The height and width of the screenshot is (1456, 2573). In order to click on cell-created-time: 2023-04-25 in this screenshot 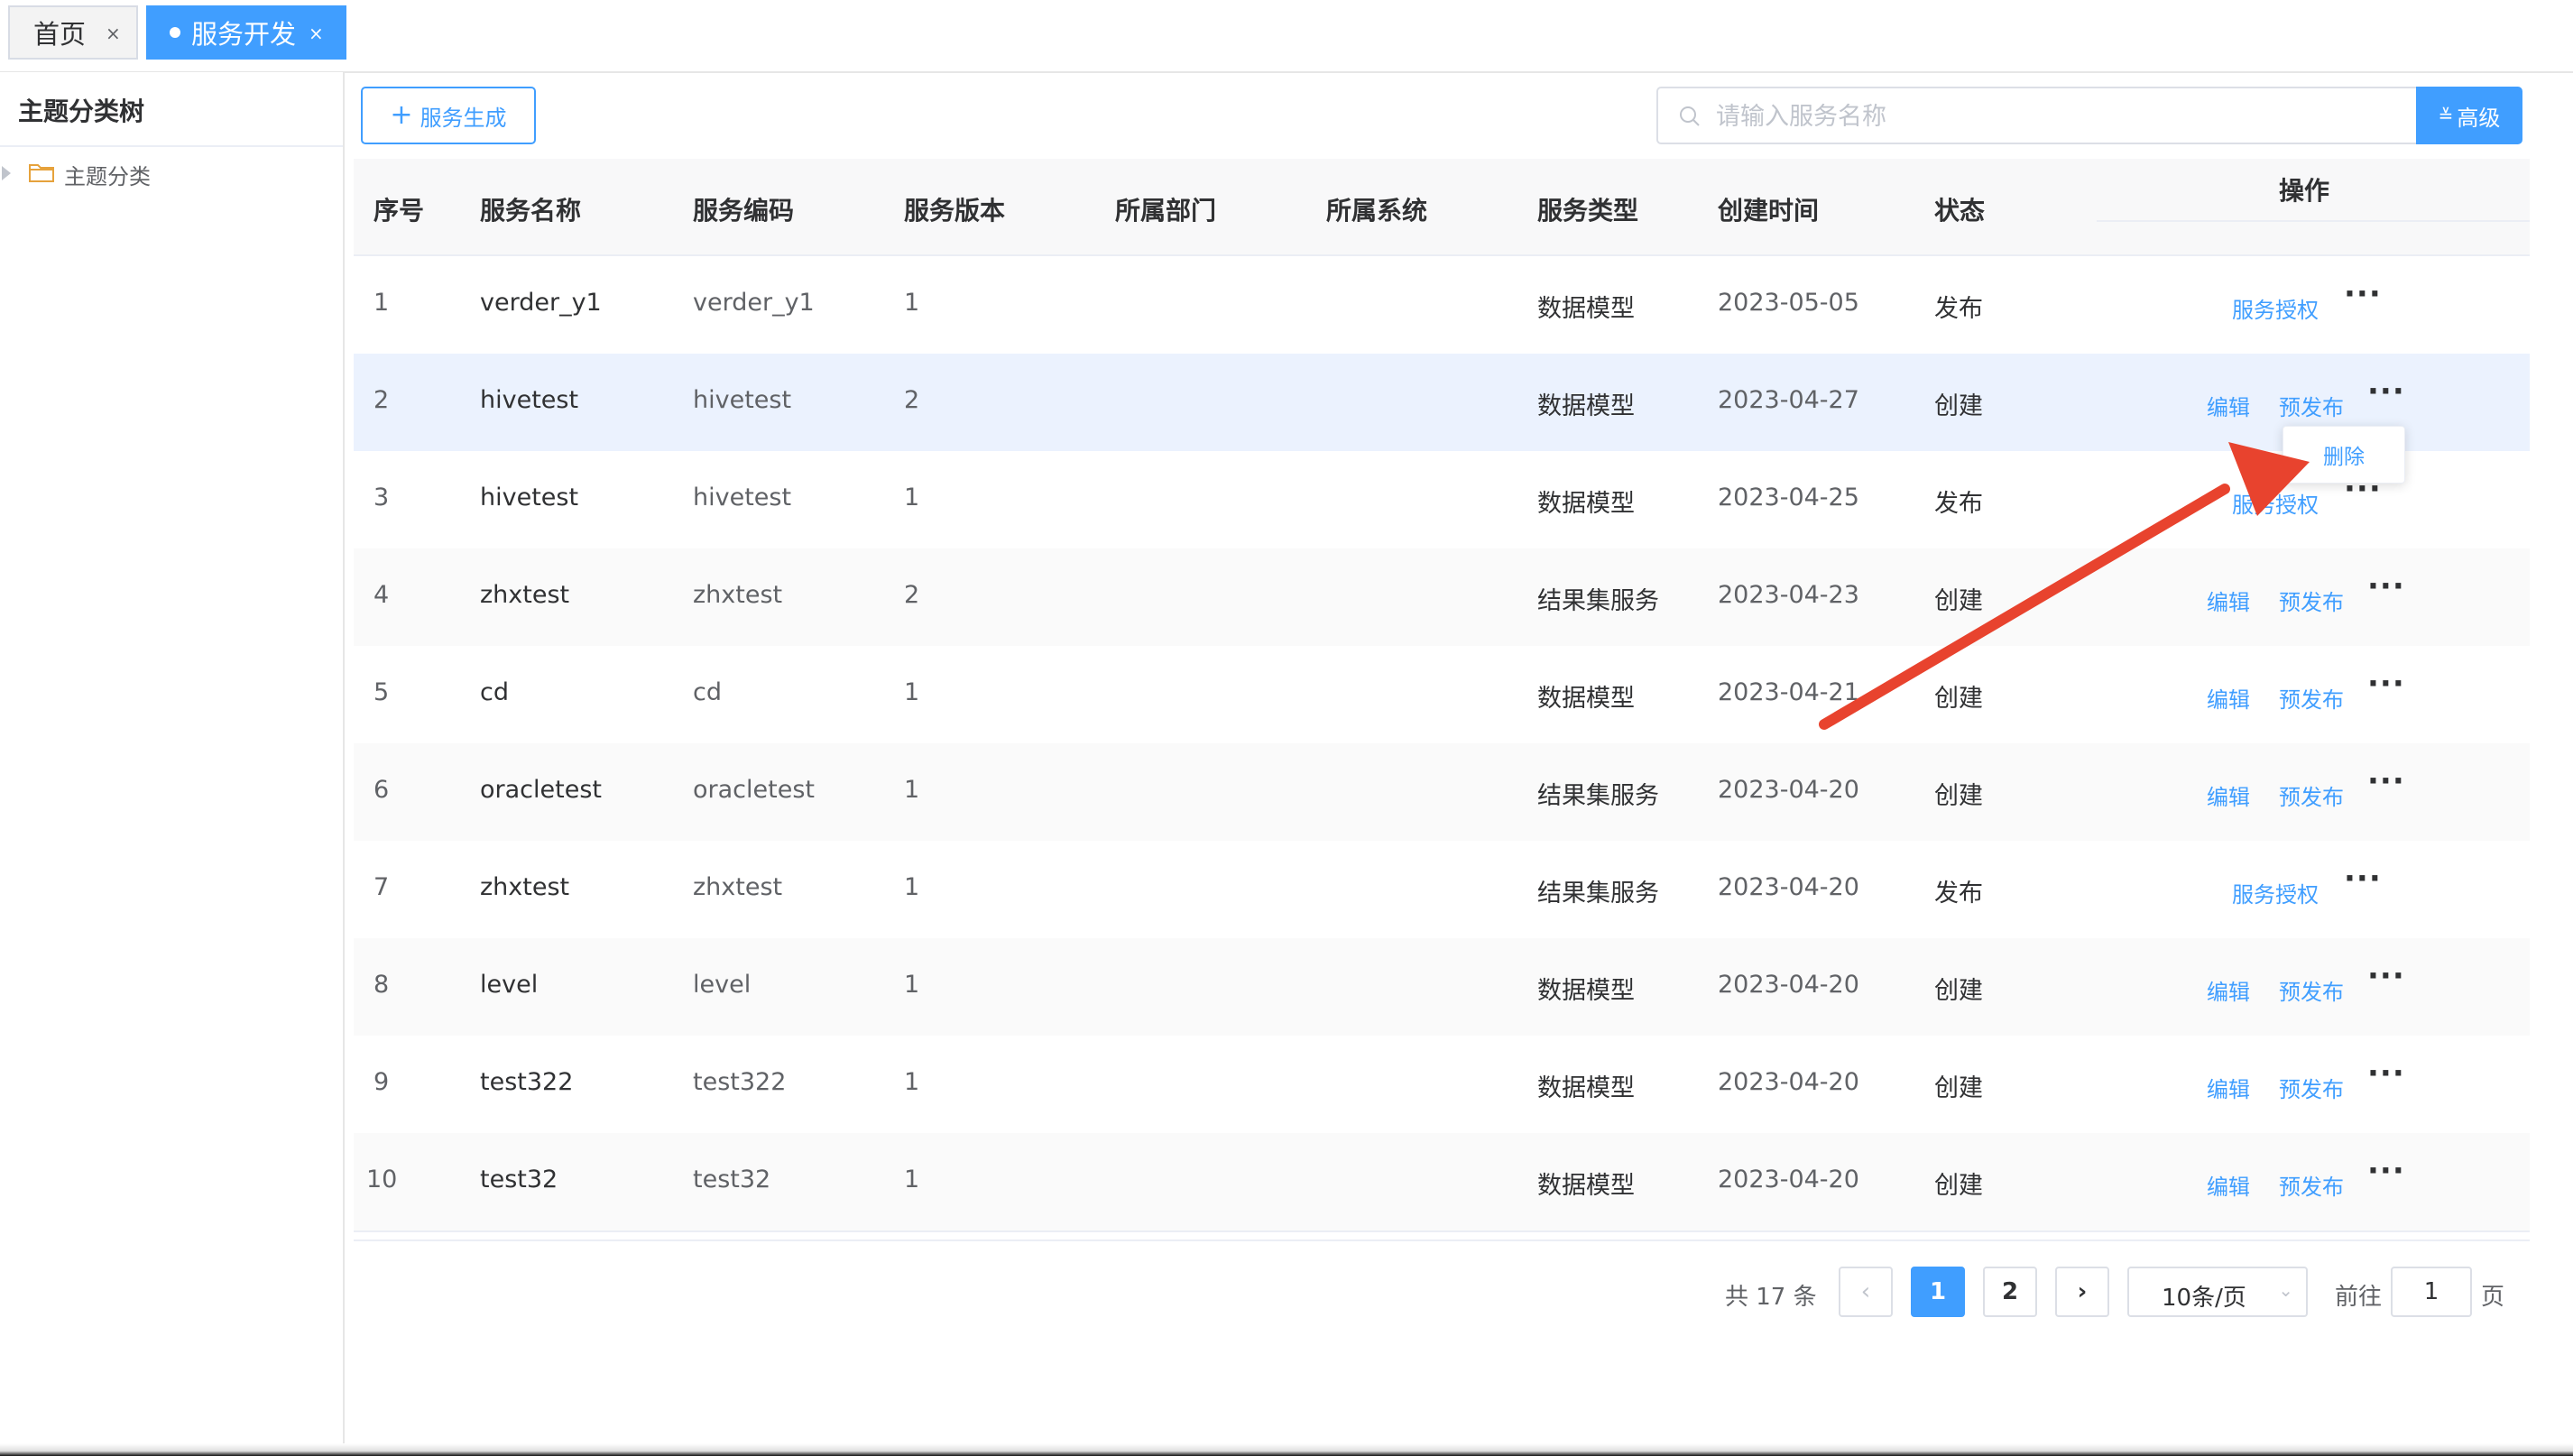, I will do `click(1788, 498)`.